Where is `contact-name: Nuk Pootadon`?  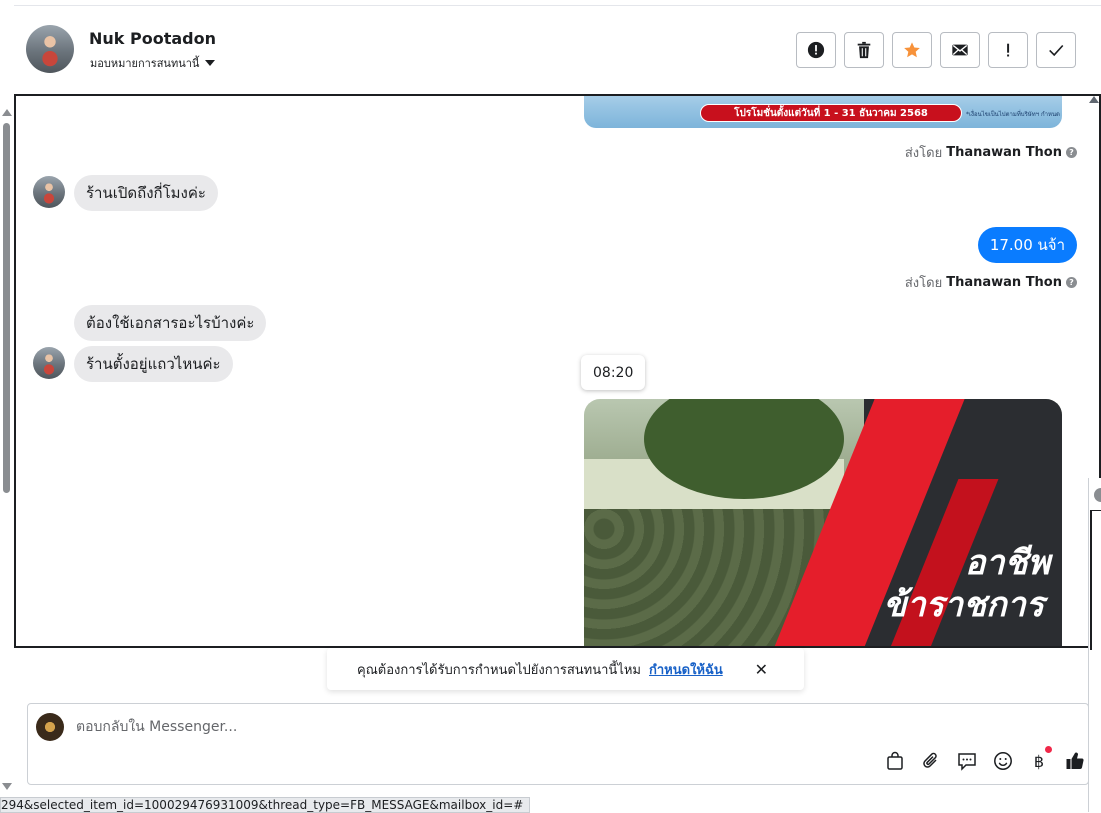
contact-name: Nuk Pootadon is located at coordinates (152, 38).